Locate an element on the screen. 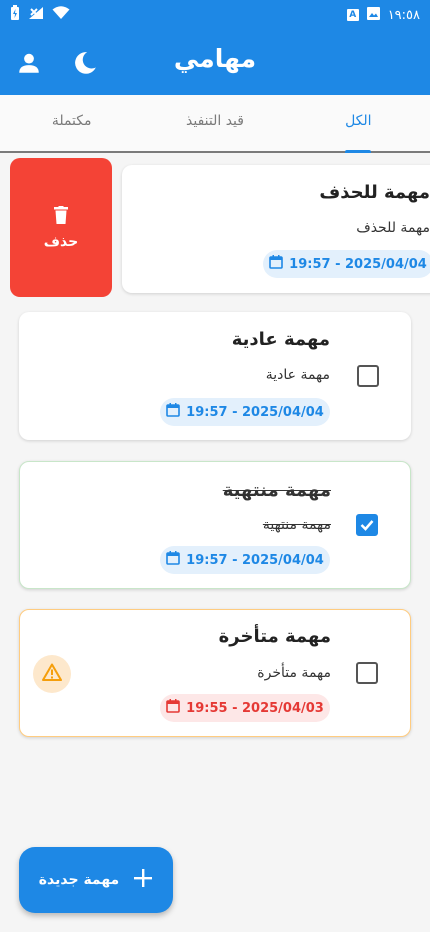 Image resolution: width=430 pixels, height=932 pixels. tab-completed: مكتملة is located at coordinates (71, 123).